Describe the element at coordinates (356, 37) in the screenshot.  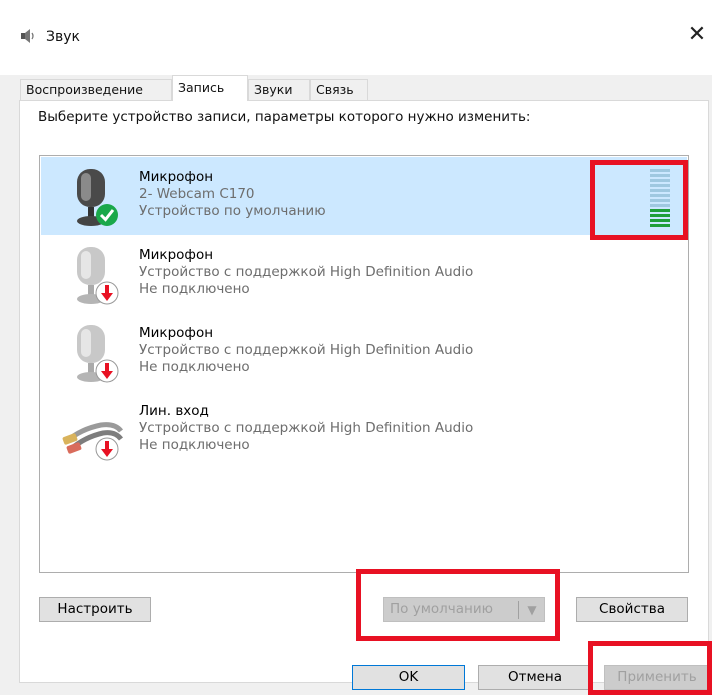
I see `title-bar: Звук ✕` at that location.